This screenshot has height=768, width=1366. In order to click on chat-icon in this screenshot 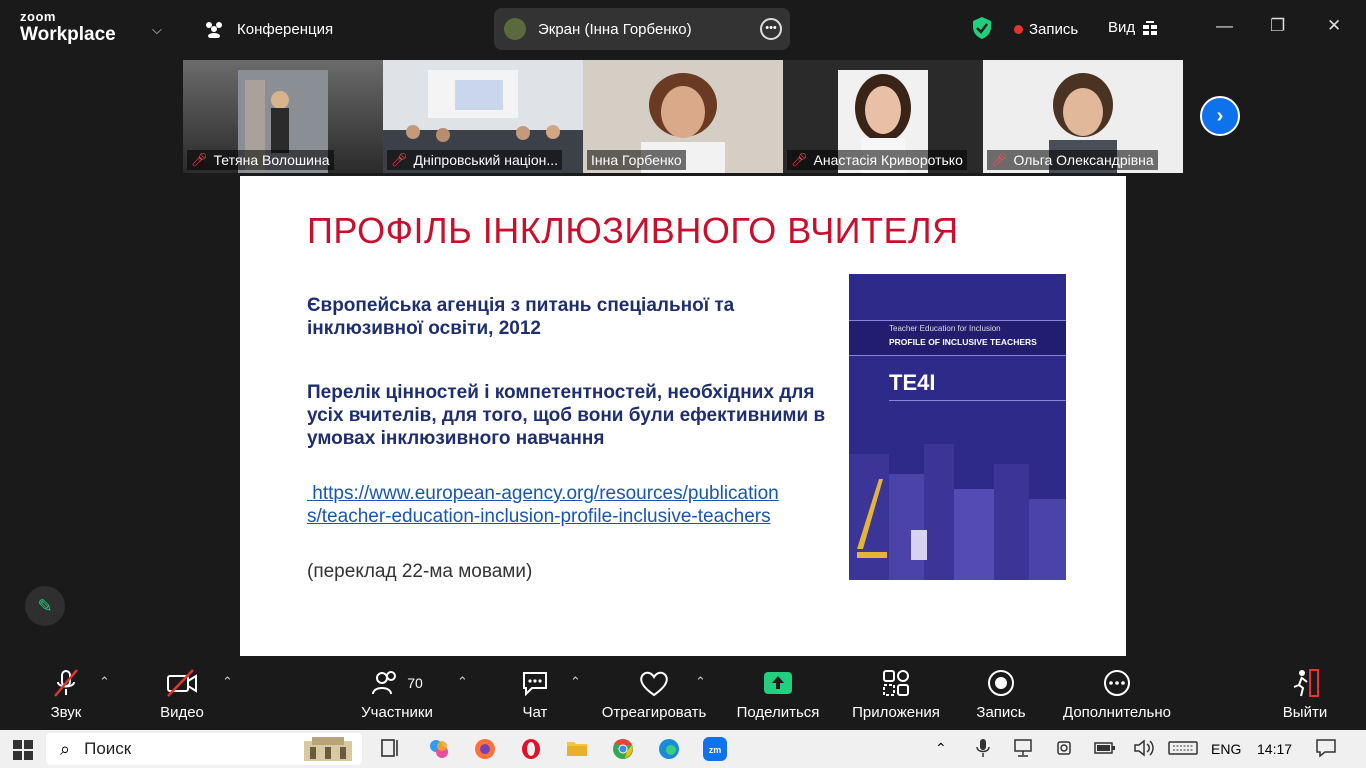, I will do `click(535, 683)`.